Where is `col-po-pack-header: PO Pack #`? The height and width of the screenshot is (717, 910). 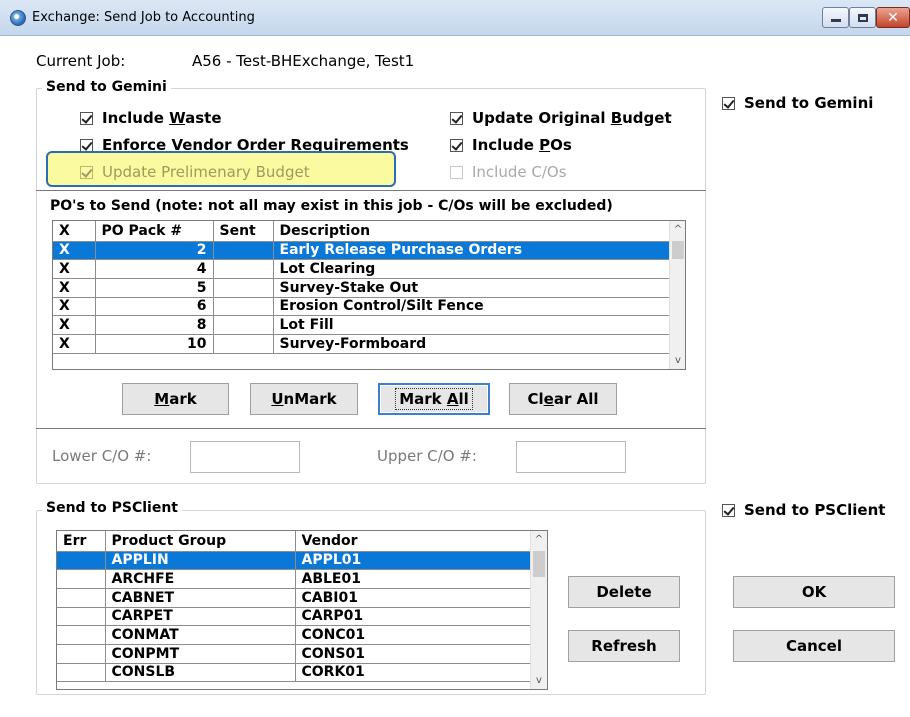
col-po-pack-header: PO Pack # is located at coordinates (154, 231).